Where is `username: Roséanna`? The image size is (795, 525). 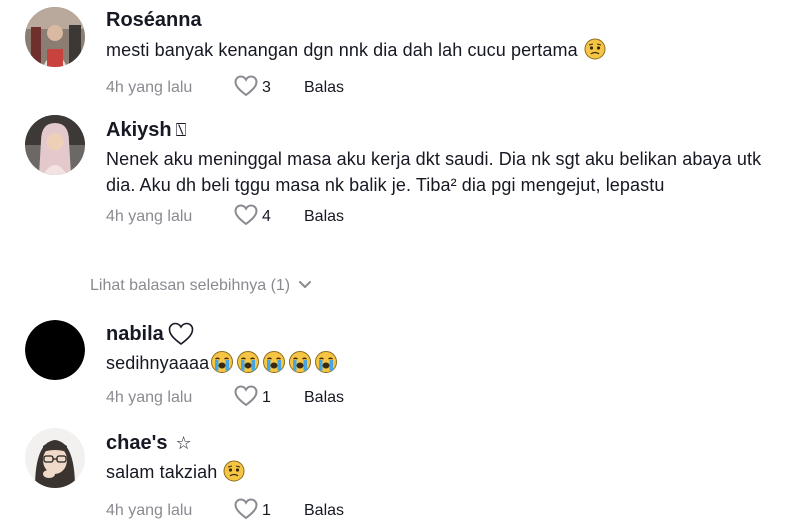
username: Roséanna is located at coordinates (154, 20).